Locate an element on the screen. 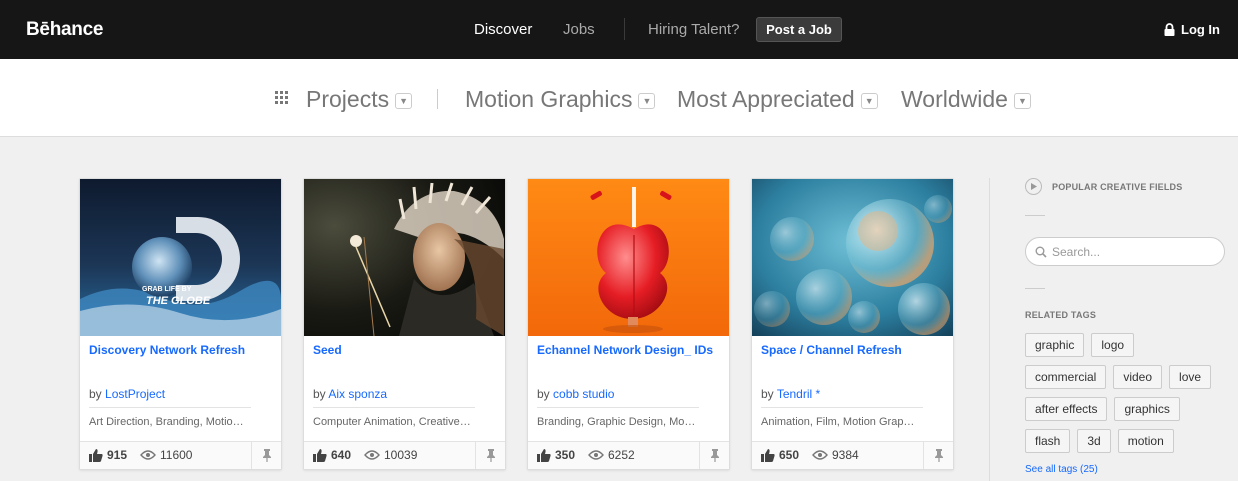 The width and height of the screenshot is (1238, 481). author-link: Aix sponza is located at coordinates (357, 394).